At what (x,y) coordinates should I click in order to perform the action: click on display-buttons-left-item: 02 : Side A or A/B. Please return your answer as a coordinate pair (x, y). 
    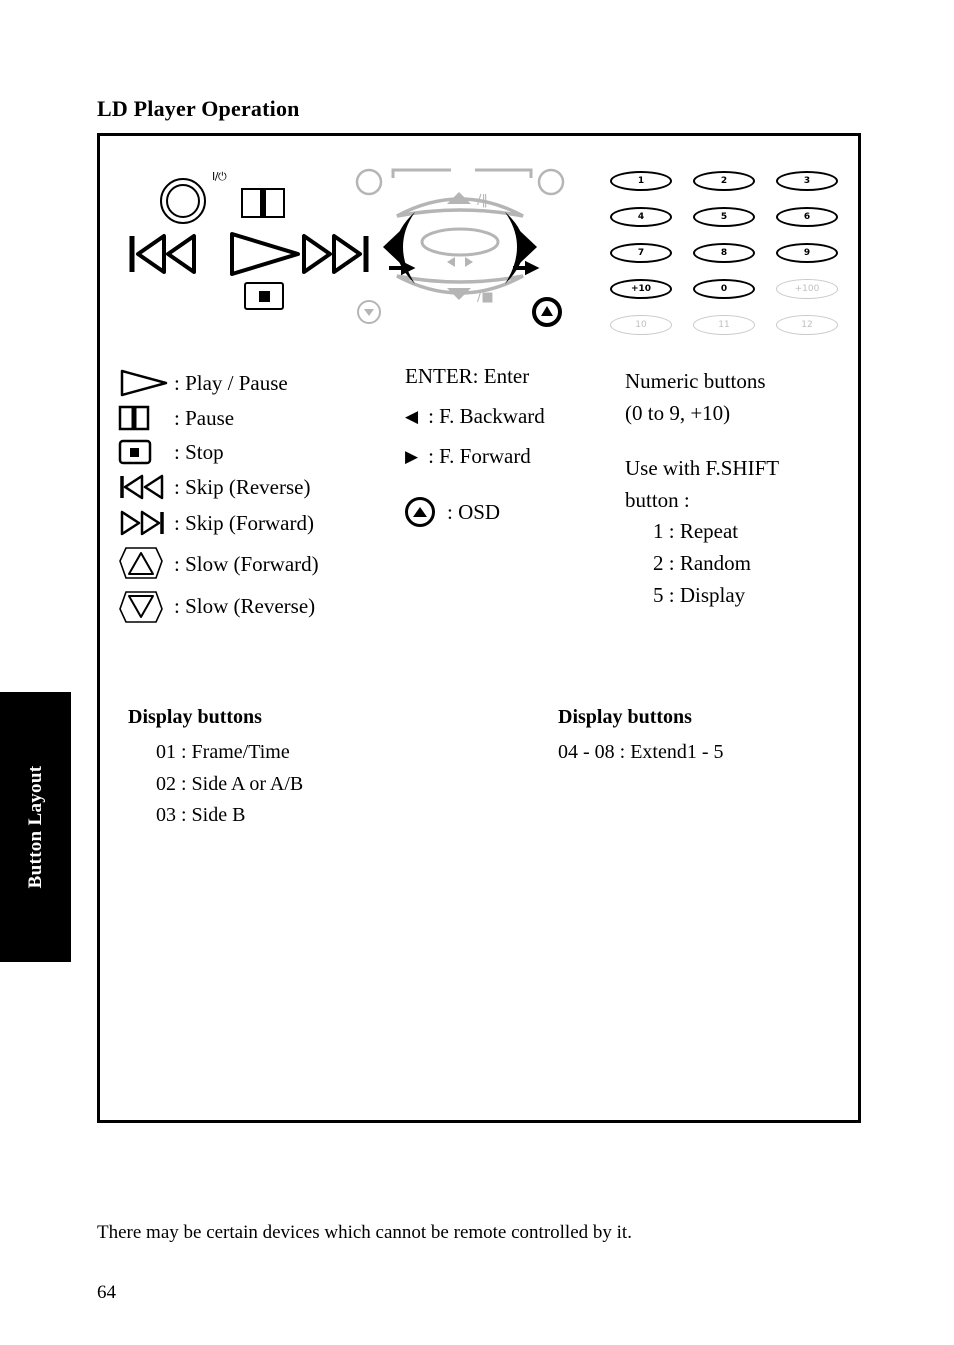
    Looking at the image, I should click on (230, 783).